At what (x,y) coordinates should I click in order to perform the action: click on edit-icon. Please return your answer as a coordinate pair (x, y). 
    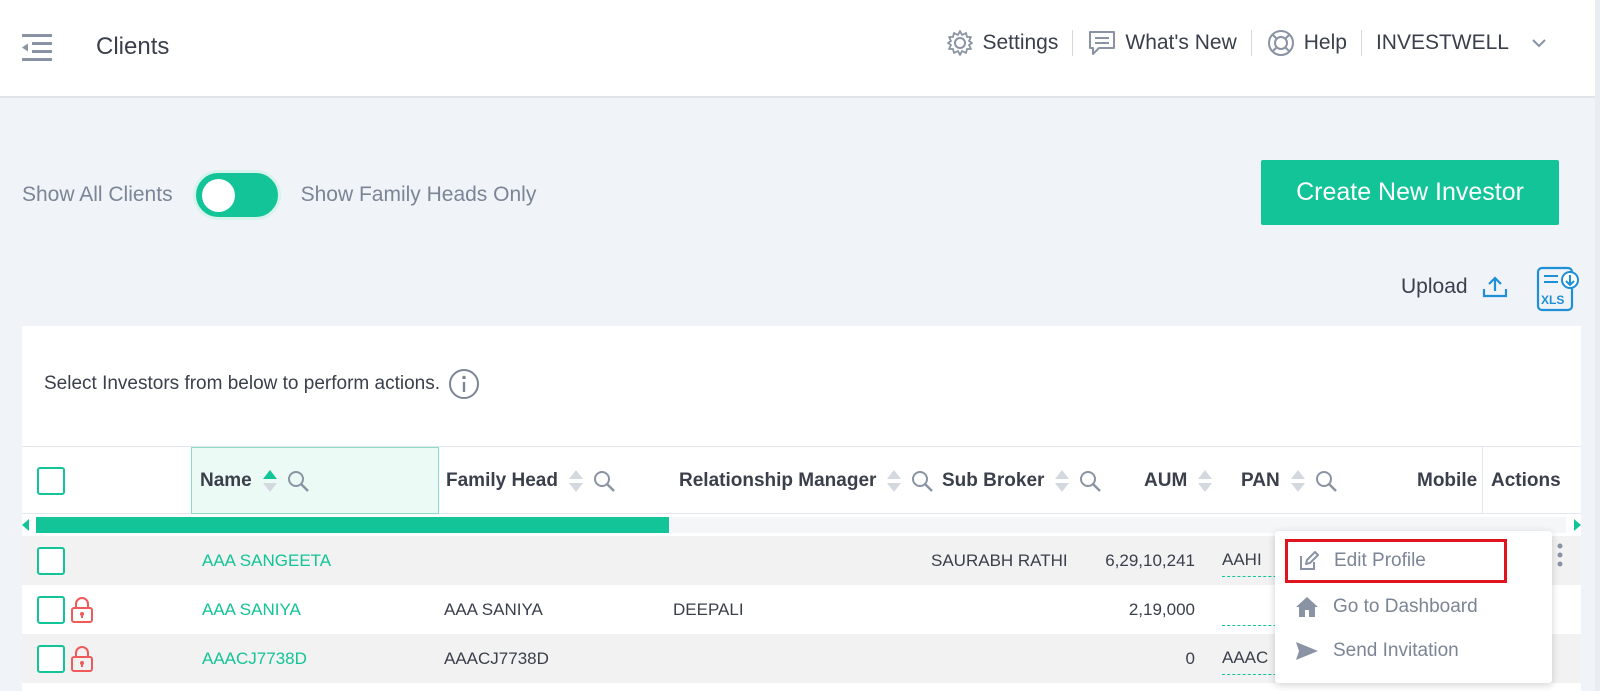
    Looking at the image, I should click on (1309, 560).